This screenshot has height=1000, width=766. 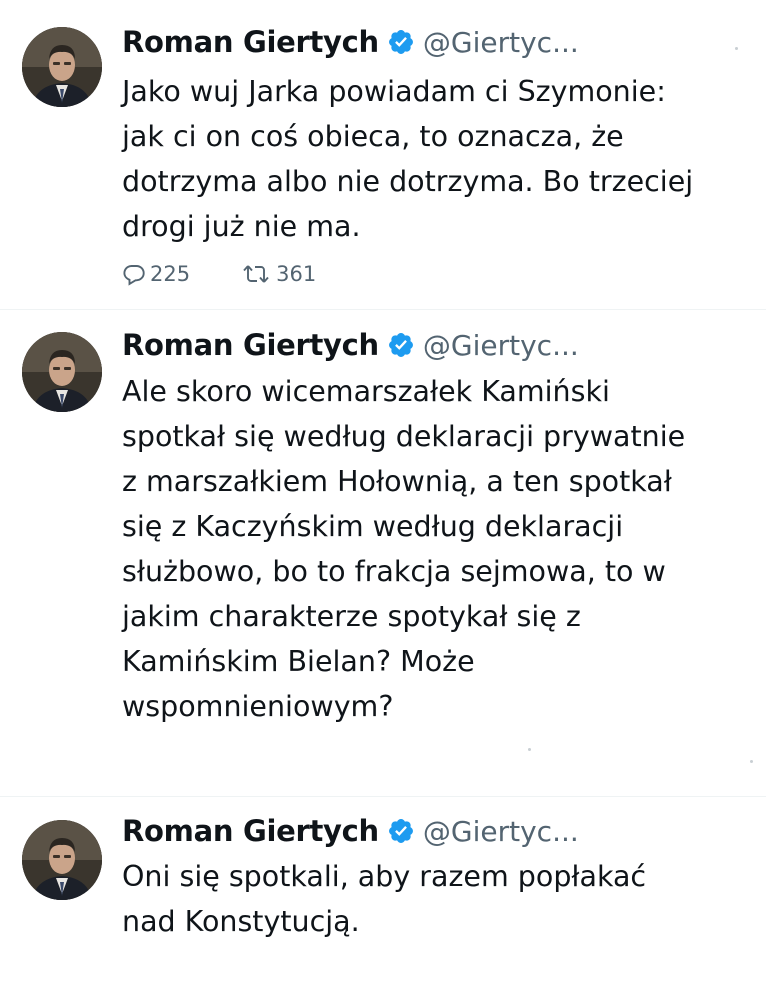 I want to click on reply-icon, so click(x=134, y=275).